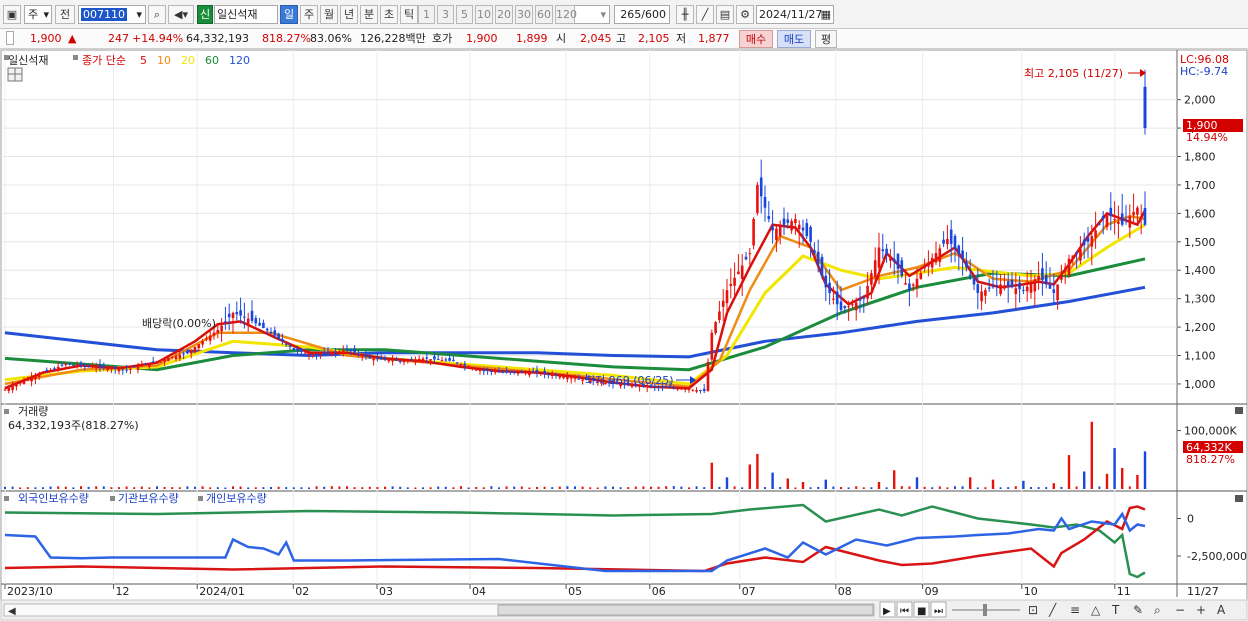 This screenshot has width=1248, height=621. Describe the element at coordinates (409, 14) in the screenshot. I see `period-tab-틱: 틱` at that location.